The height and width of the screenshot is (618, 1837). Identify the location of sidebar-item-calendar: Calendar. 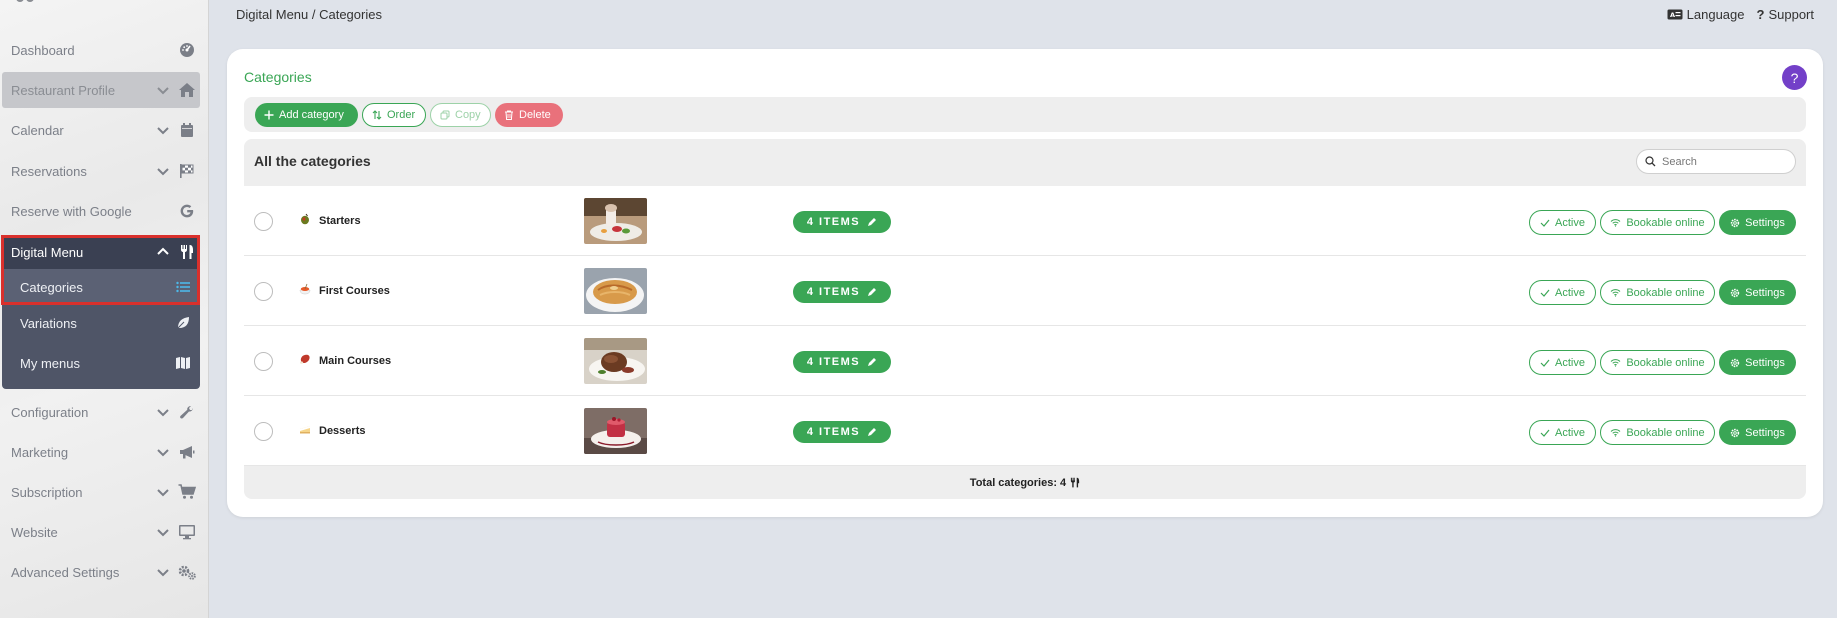
(100, 130).